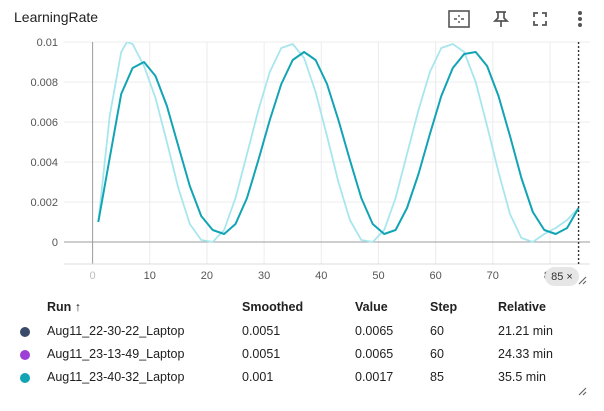 The height and width of the screenshot is (411, 604). Describe the element at coordinates (258, 377) in the screenshot. I see `smoothed-value: 0.001` at that location.